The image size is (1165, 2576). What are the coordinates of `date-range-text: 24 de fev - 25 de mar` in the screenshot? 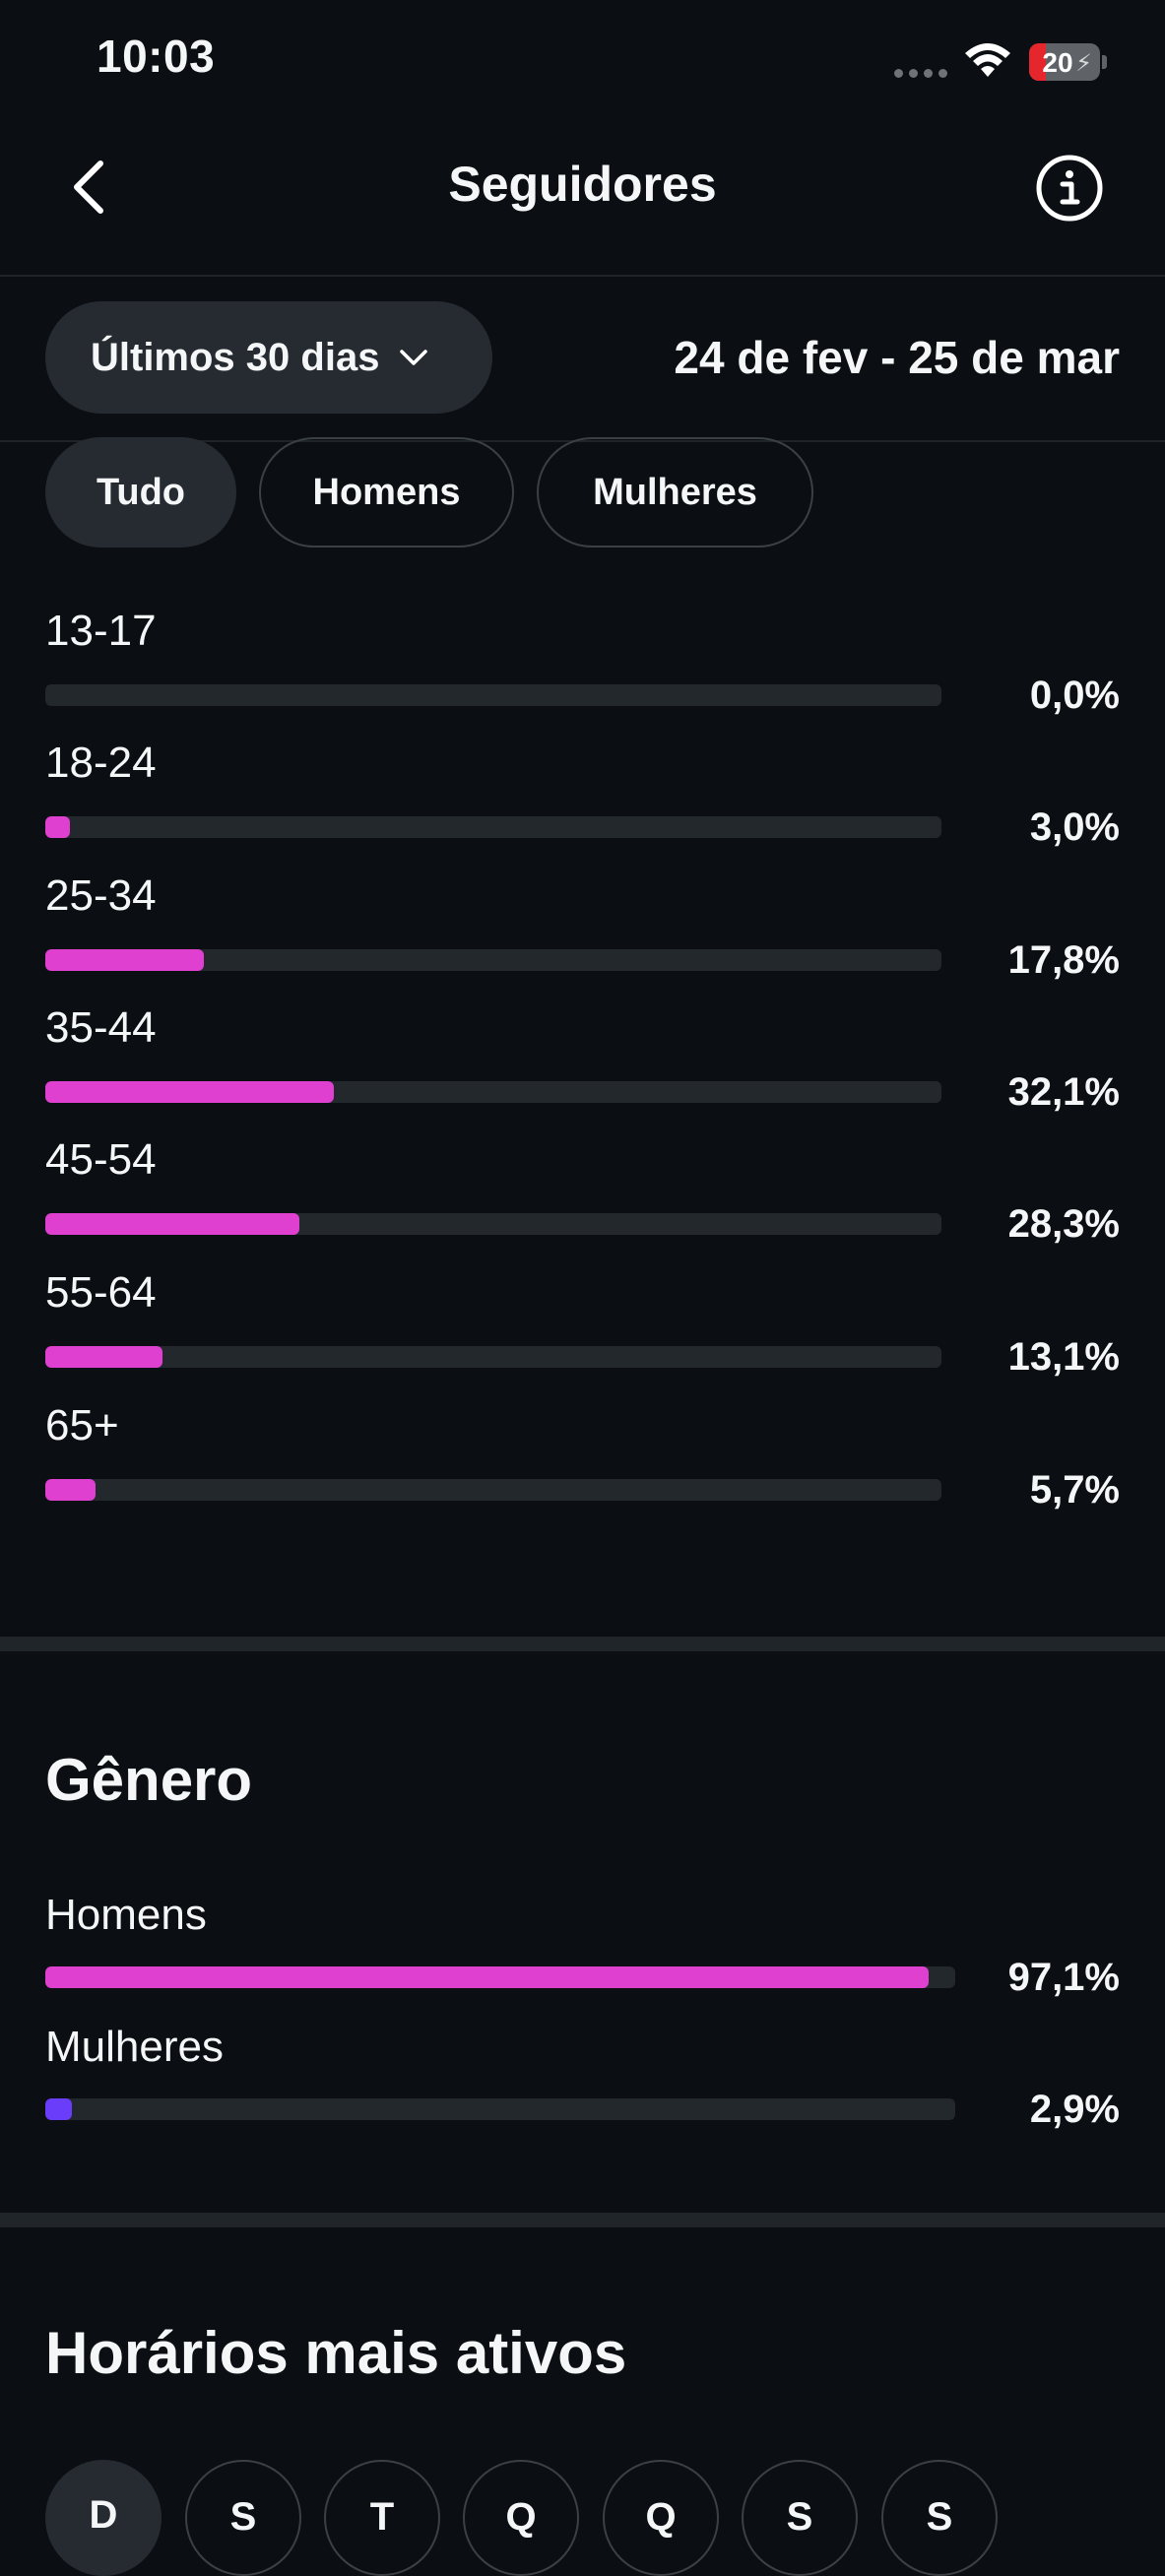 It's located at (897, 357).